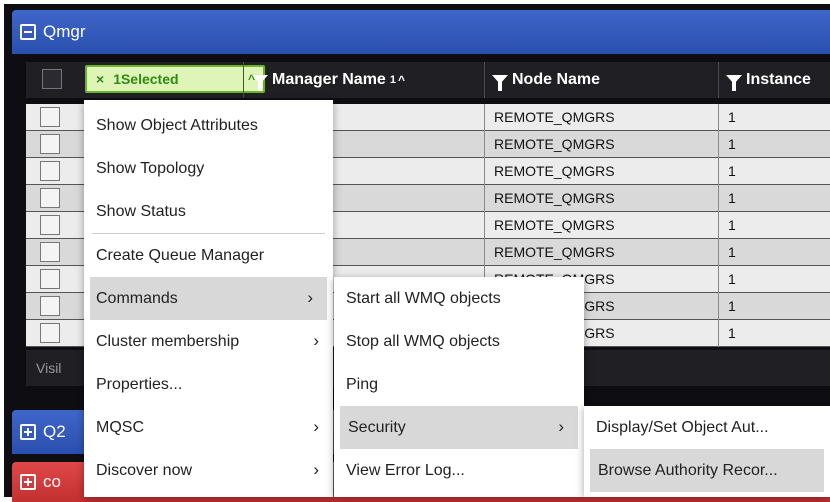 This screenshot has width=830, height=502. What do you see at coordinates (208, 470) in the screenshot?
I see `menu-item-discover-now: Discover now ›` at bounding box center [208, 470].